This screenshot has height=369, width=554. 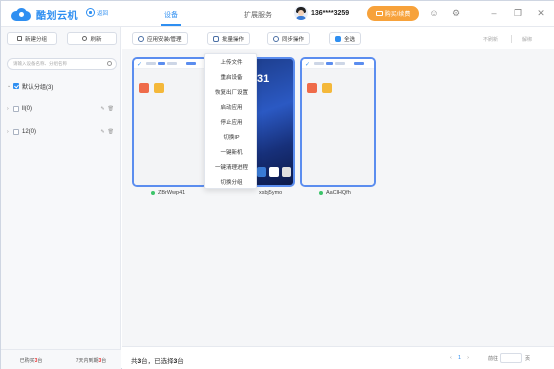 What do you see at coordinates (231, 107) in the screenshot?
I see `menu-item-start-app: 启动应用` at bounding box center [231, 107].